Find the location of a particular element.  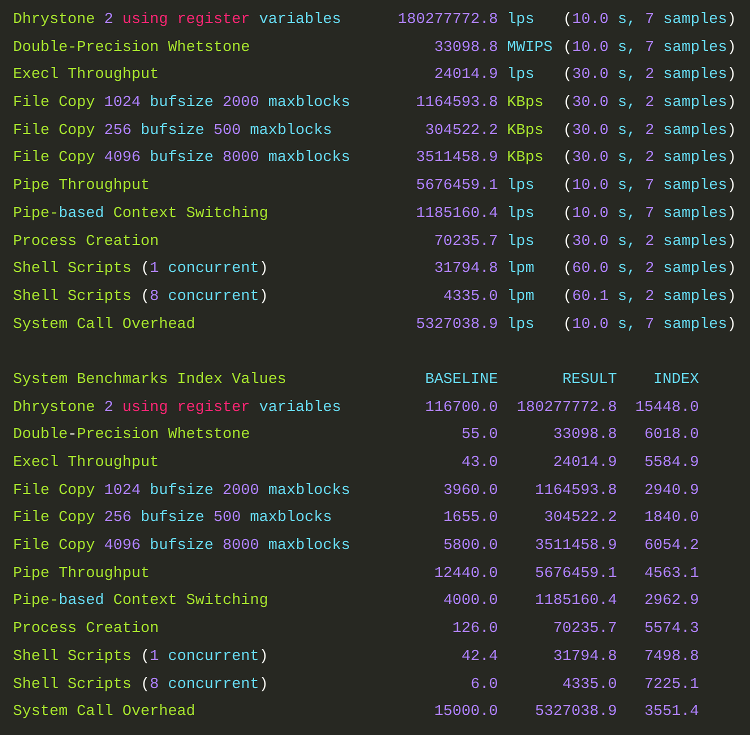

column-header: RESULT is located at coordinates (589, 379).